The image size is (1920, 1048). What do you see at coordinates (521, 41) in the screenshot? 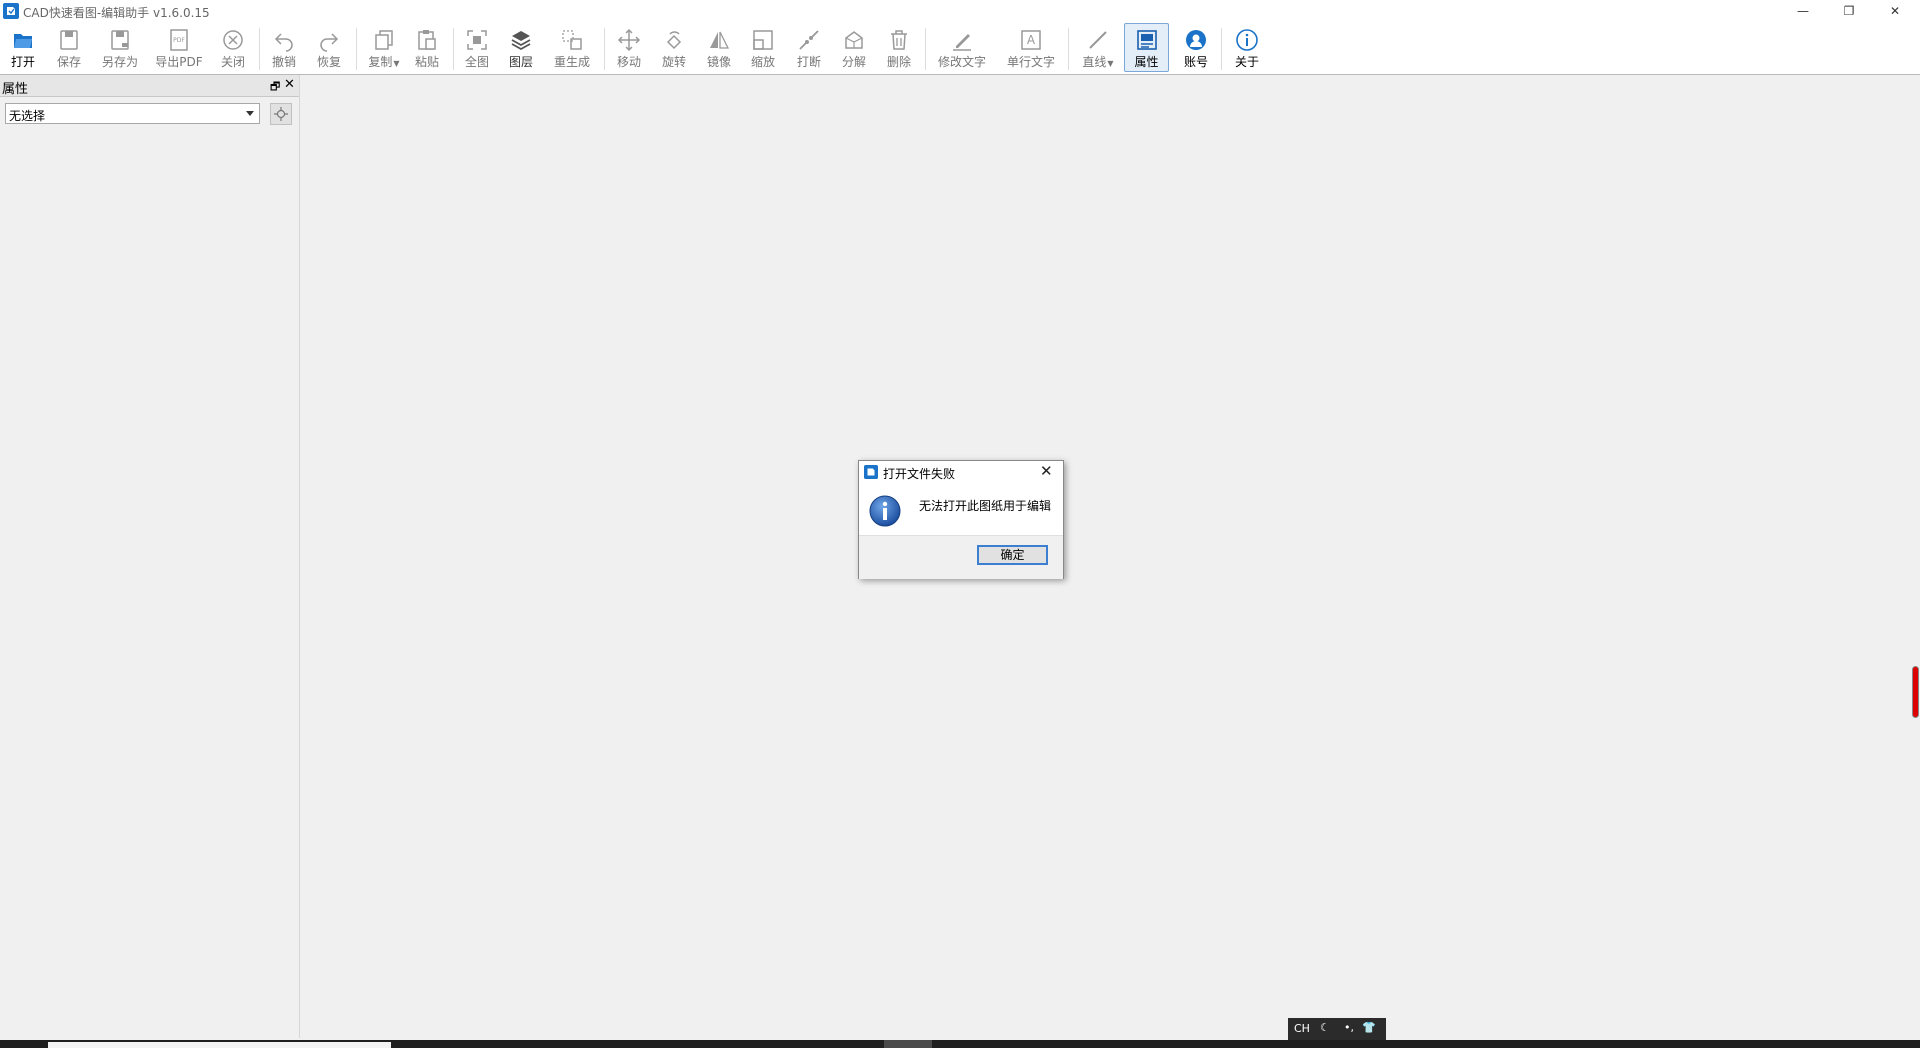
I see `layers-icon` at bounding box center [521, 41].